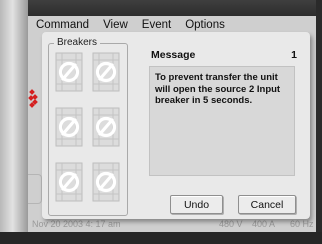  I want to click on background-label-box, so click(35, 189).